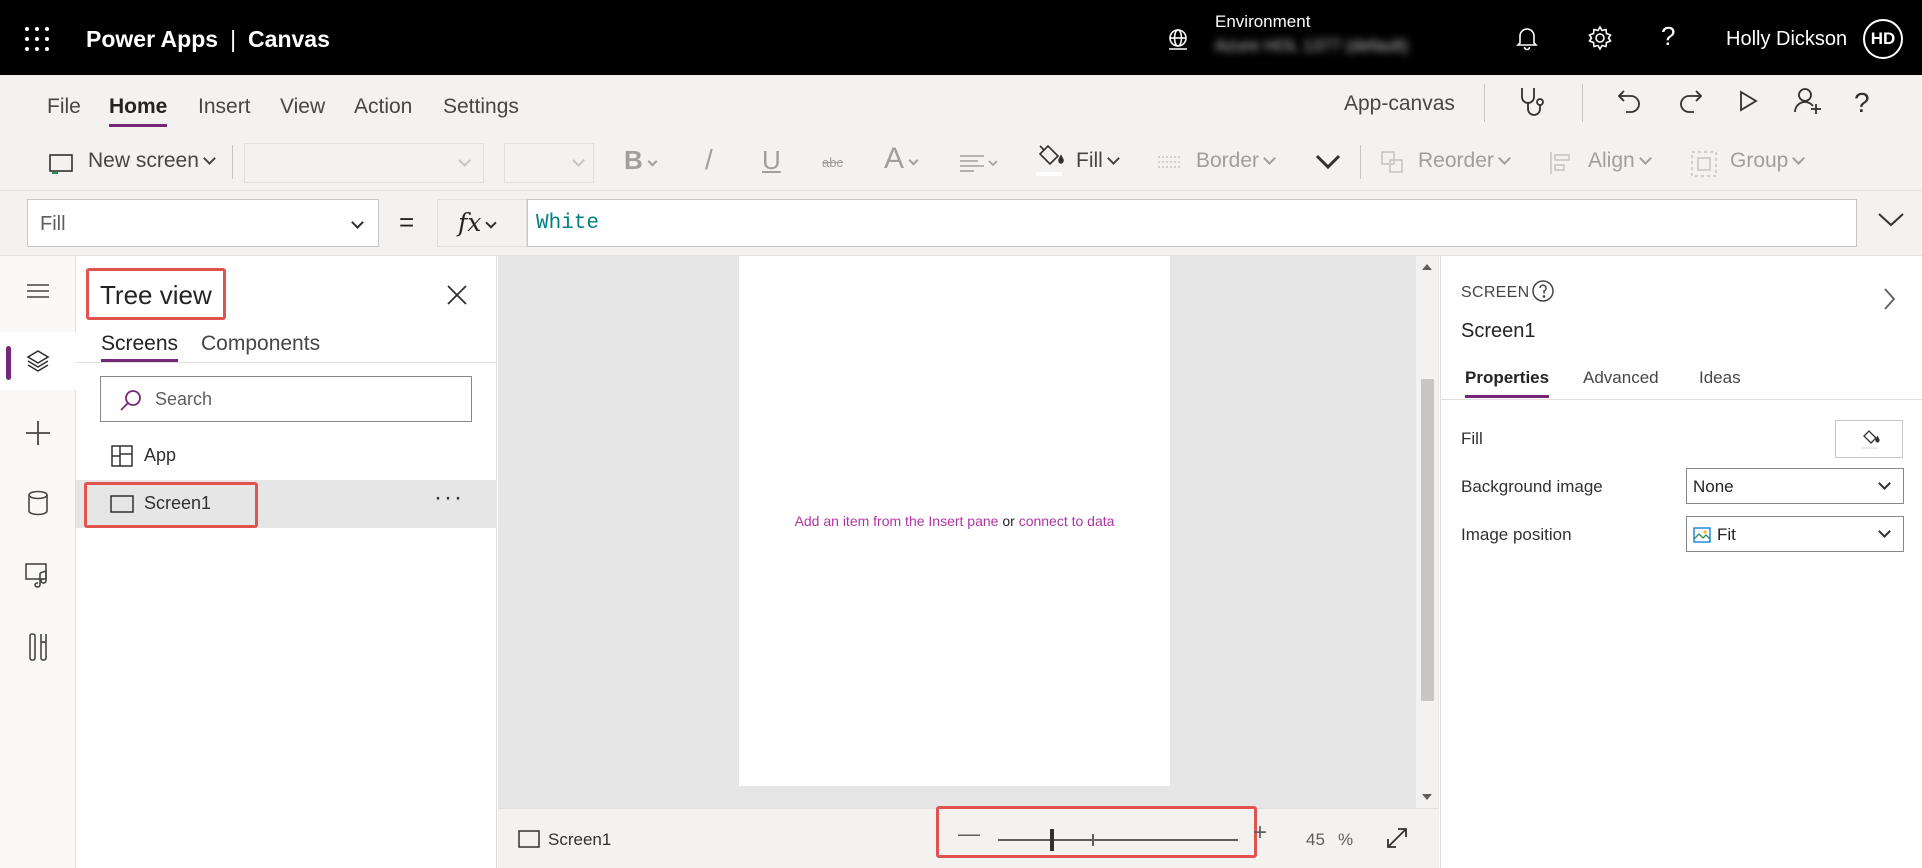 The image size is (1922, 868). I want to click on tab-advanced: Advanced, so click(1621, 378).